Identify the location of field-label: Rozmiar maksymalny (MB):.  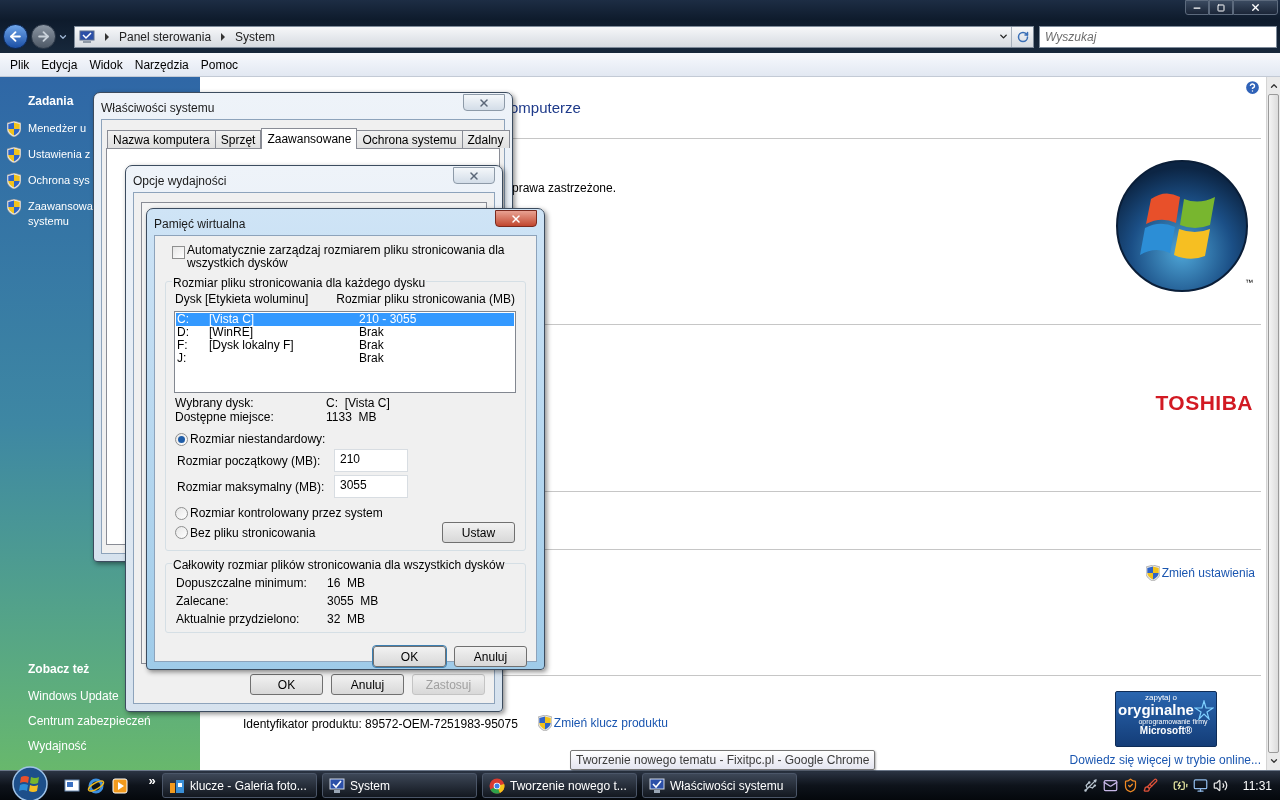
(251, 487).